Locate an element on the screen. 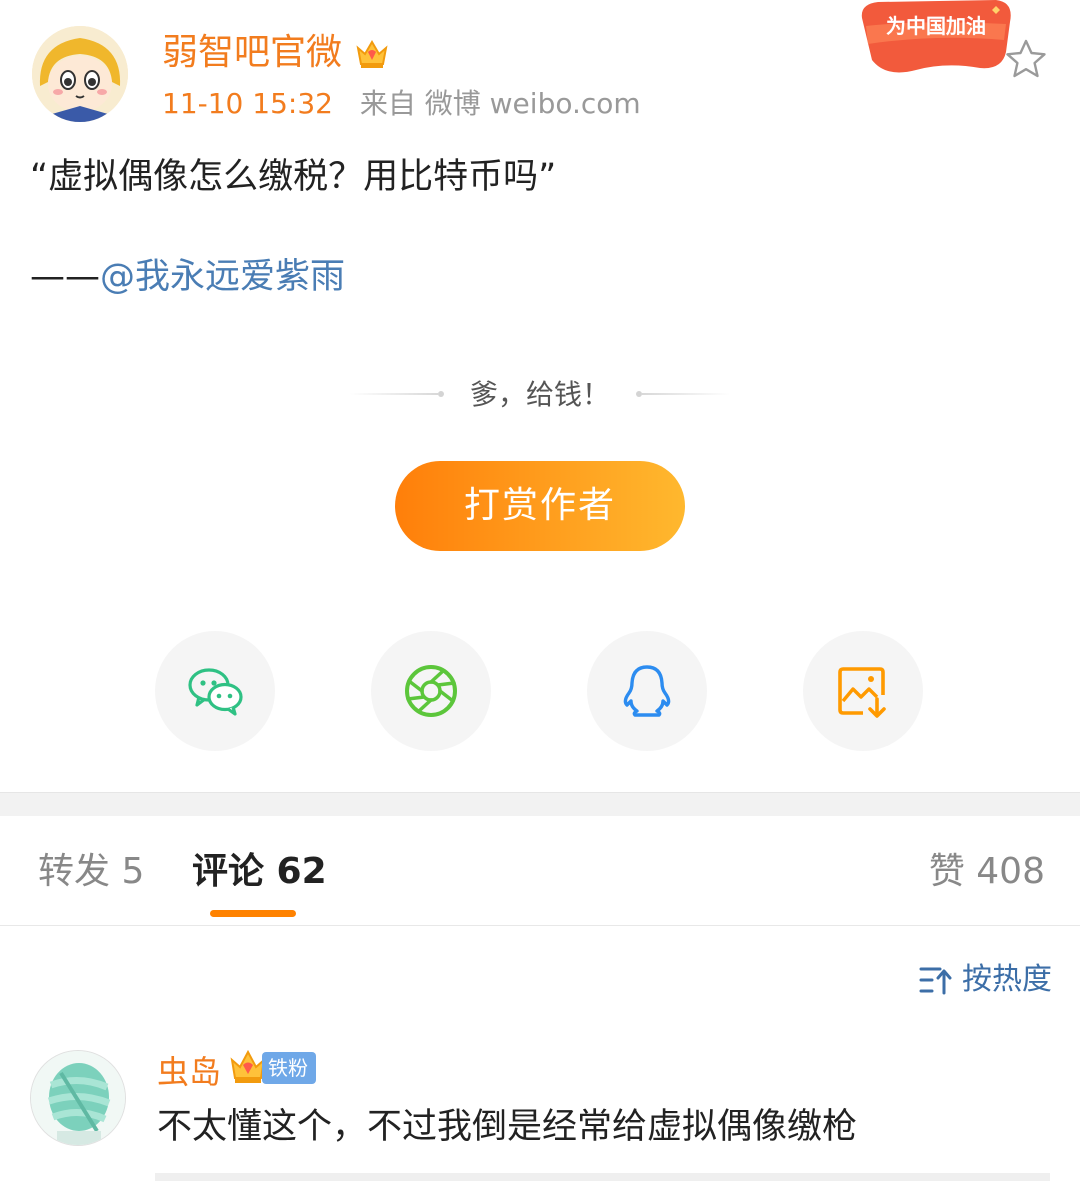 The height and width of the screenshot is (1181, 1080). comment-item: 虫岛 铁粉 不太懂这个，不过我倒是经常给虚拟偶像缴枪 is located at coordinates (540, 1110).